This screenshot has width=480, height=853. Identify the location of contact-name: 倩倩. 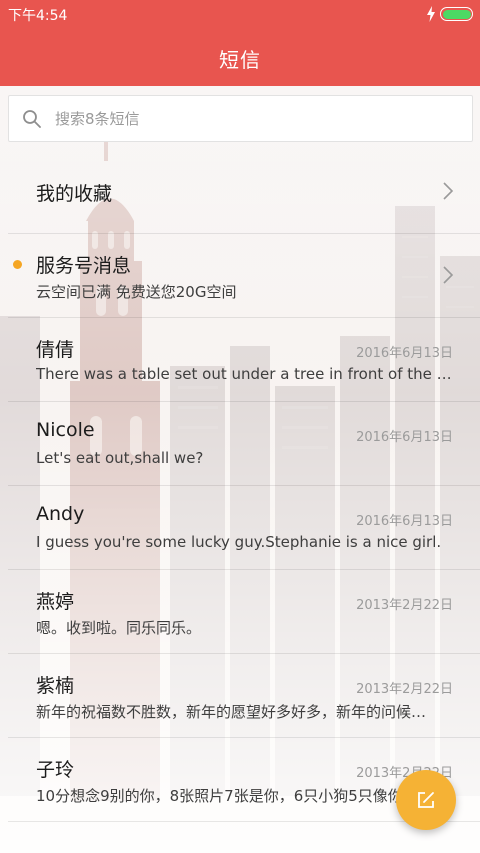
(55, 350).